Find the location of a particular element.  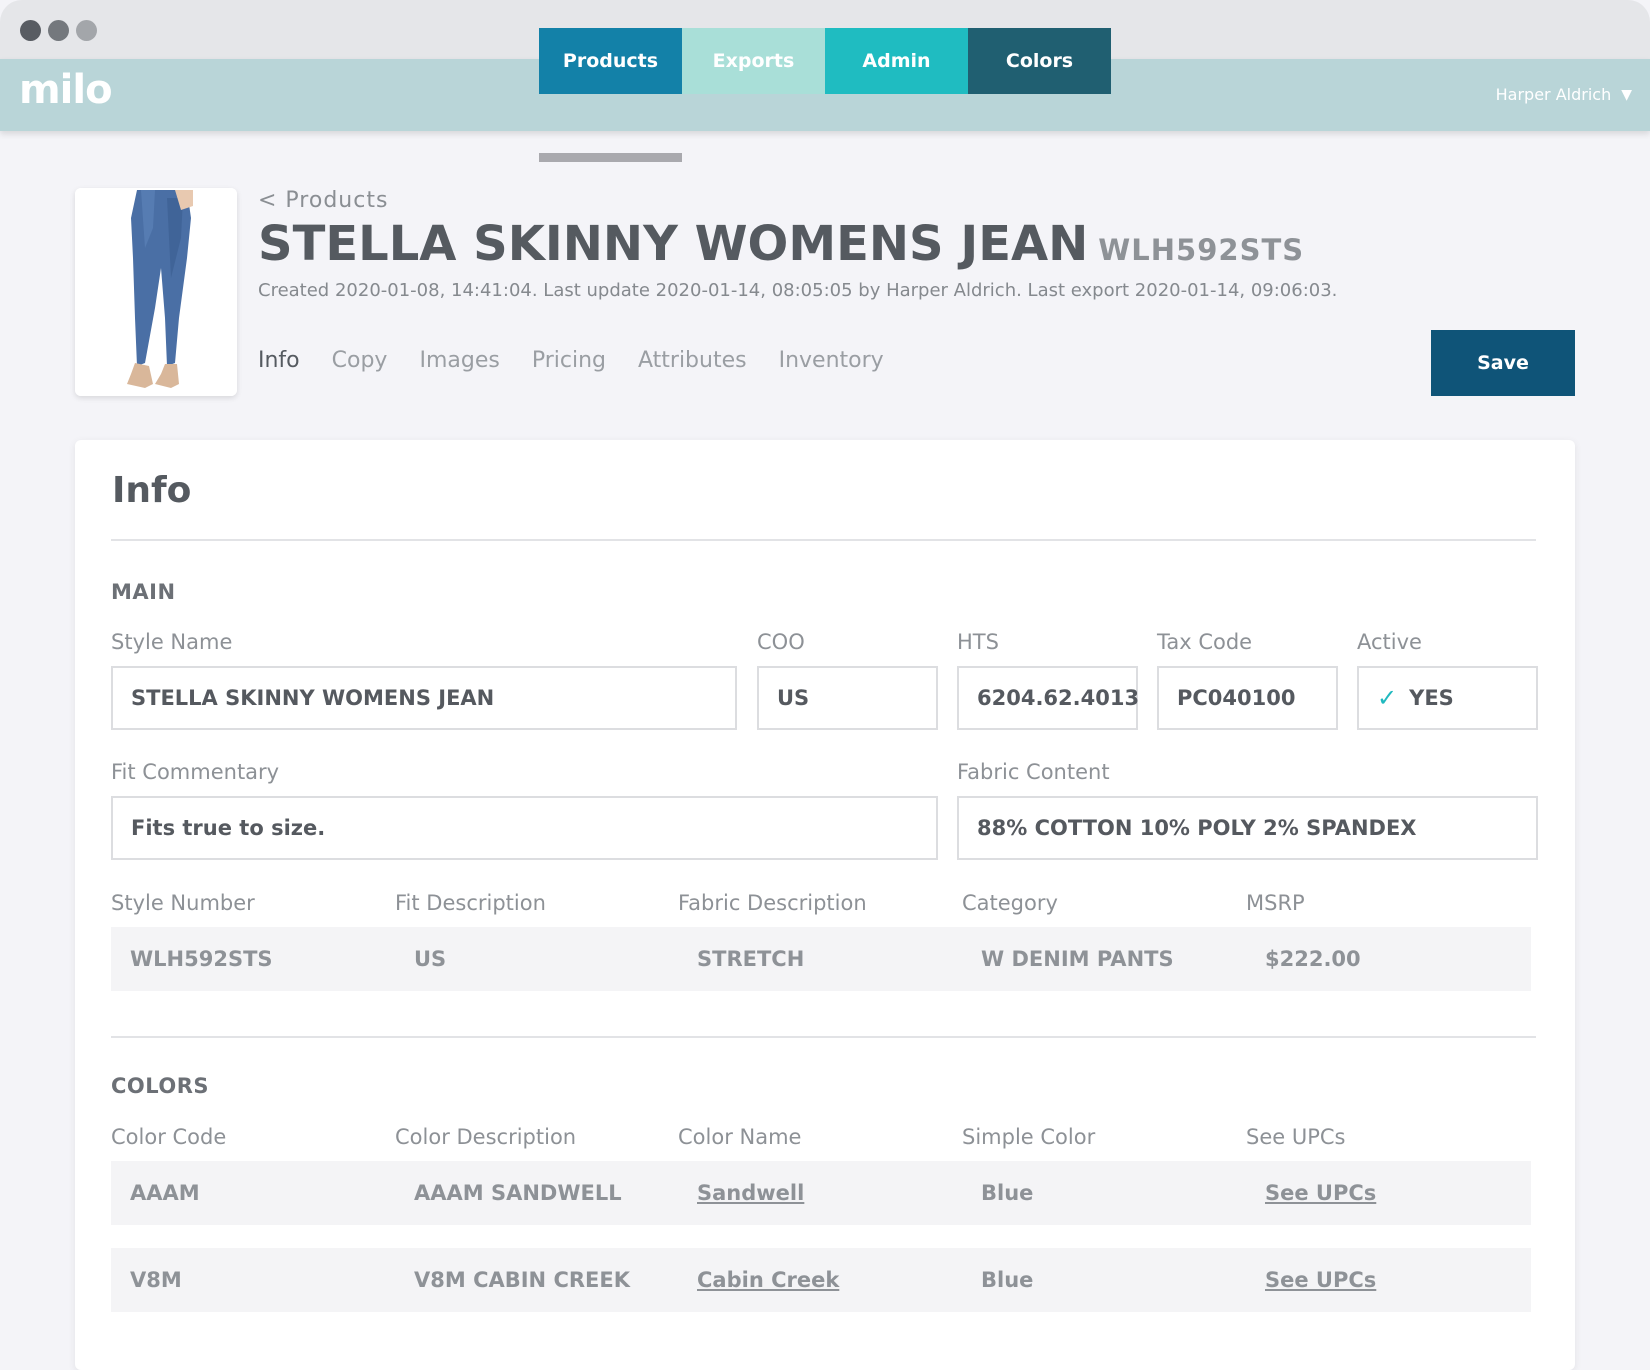

color-name-link: Cabin Creek is located at coordinates (768, 1280).